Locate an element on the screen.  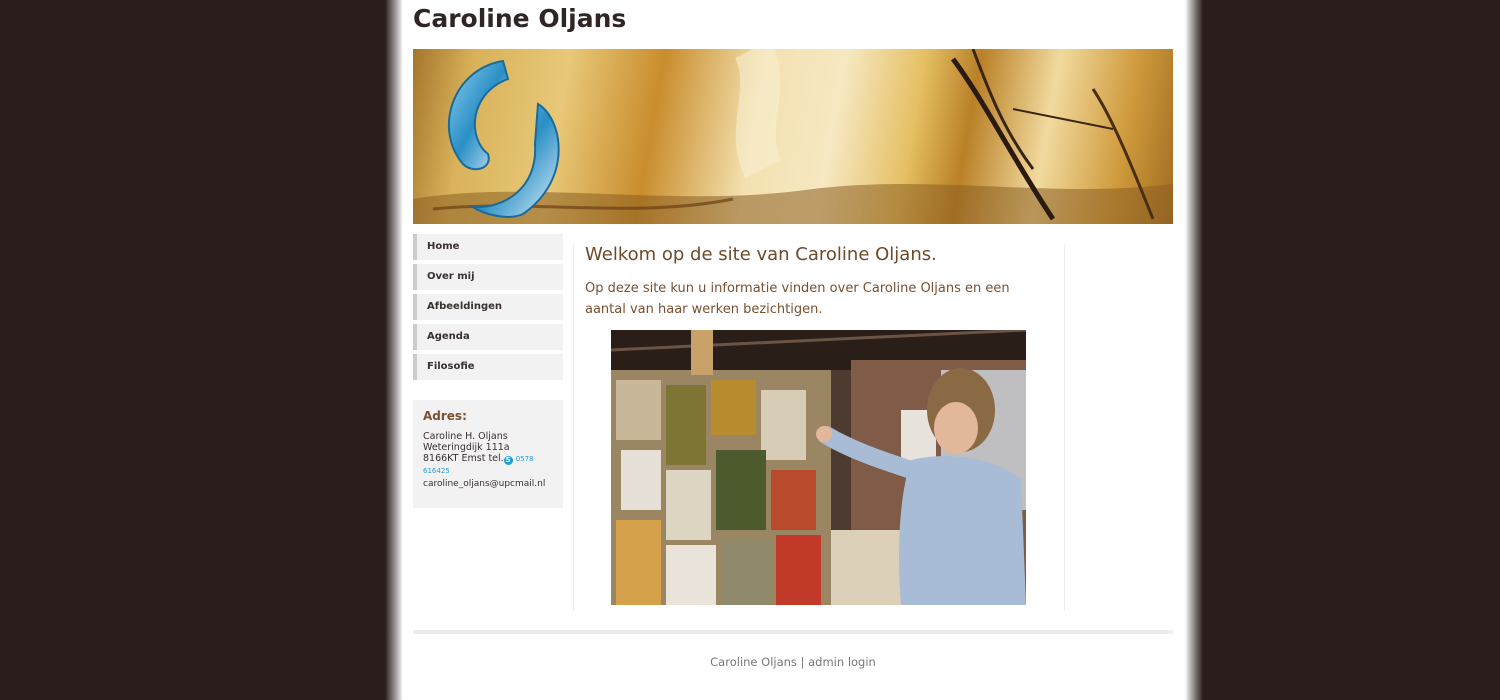
address-street: Weteringdijk 111a is located at coordinates (466, 447).